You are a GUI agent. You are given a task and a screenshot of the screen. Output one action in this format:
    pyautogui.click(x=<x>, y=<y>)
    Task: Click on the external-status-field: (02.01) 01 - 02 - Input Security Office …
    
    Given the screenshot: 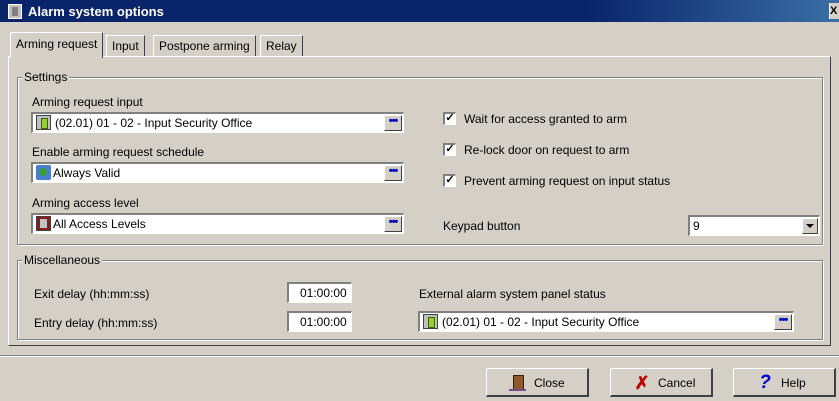 What is the action you would take?
    pyautogui.click(x=606, y=321)
    